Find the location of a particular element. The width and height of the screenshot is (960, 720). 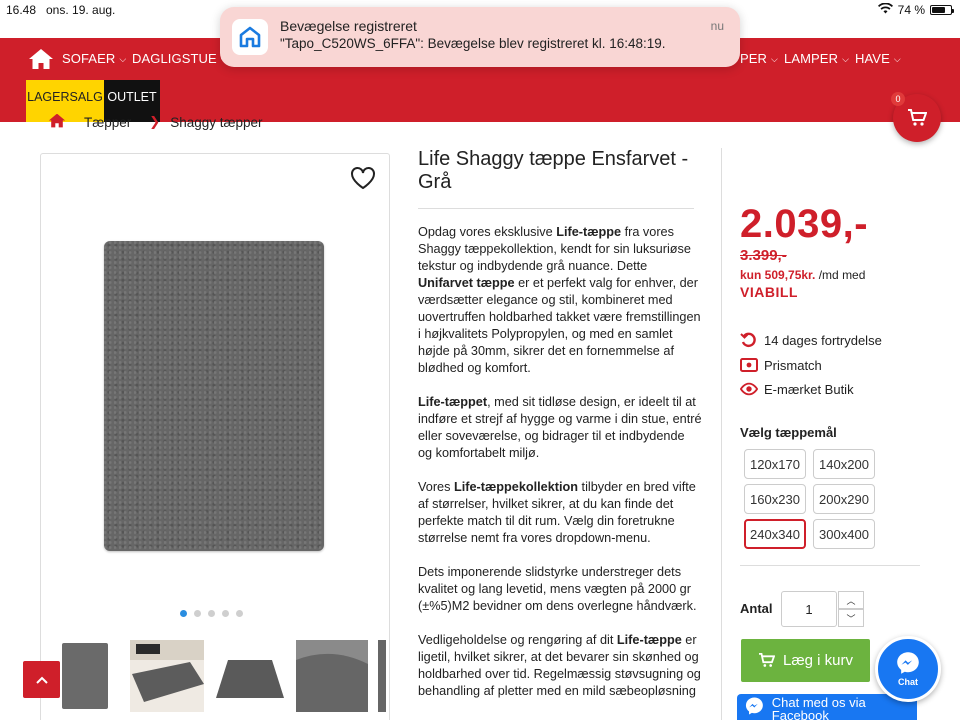

chevron-down-icon: ﹀ is located at coordinates (851, 618).